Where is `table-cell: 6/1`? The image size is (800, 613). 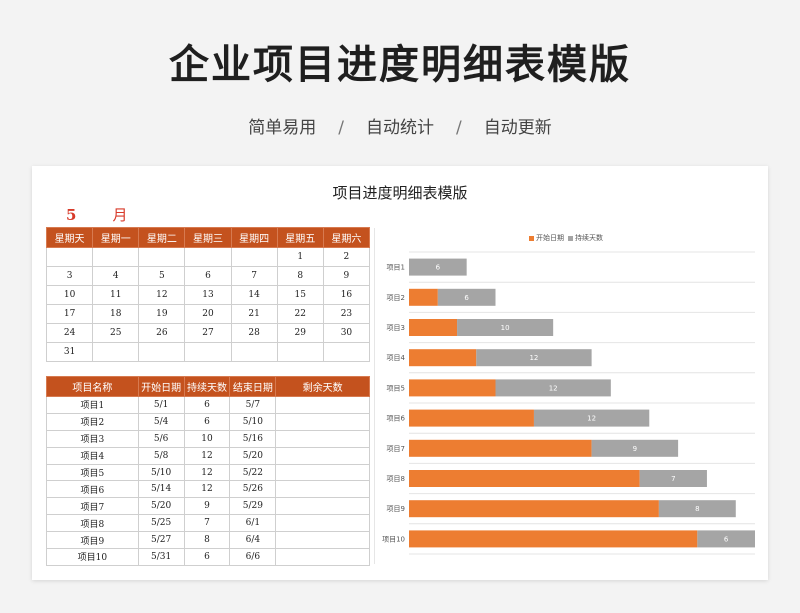
table-cell: 6/1 is located at coordinates (253, 523).